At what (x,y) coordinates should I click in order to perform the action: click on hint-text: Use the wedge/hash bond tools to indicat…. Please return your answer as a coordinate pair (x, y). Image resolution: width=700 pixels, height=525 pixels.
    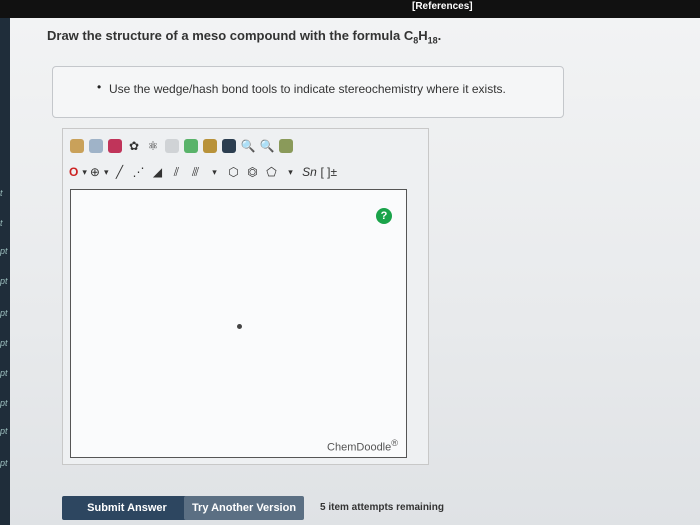
    Looking at the image, I should click on (307, 89).